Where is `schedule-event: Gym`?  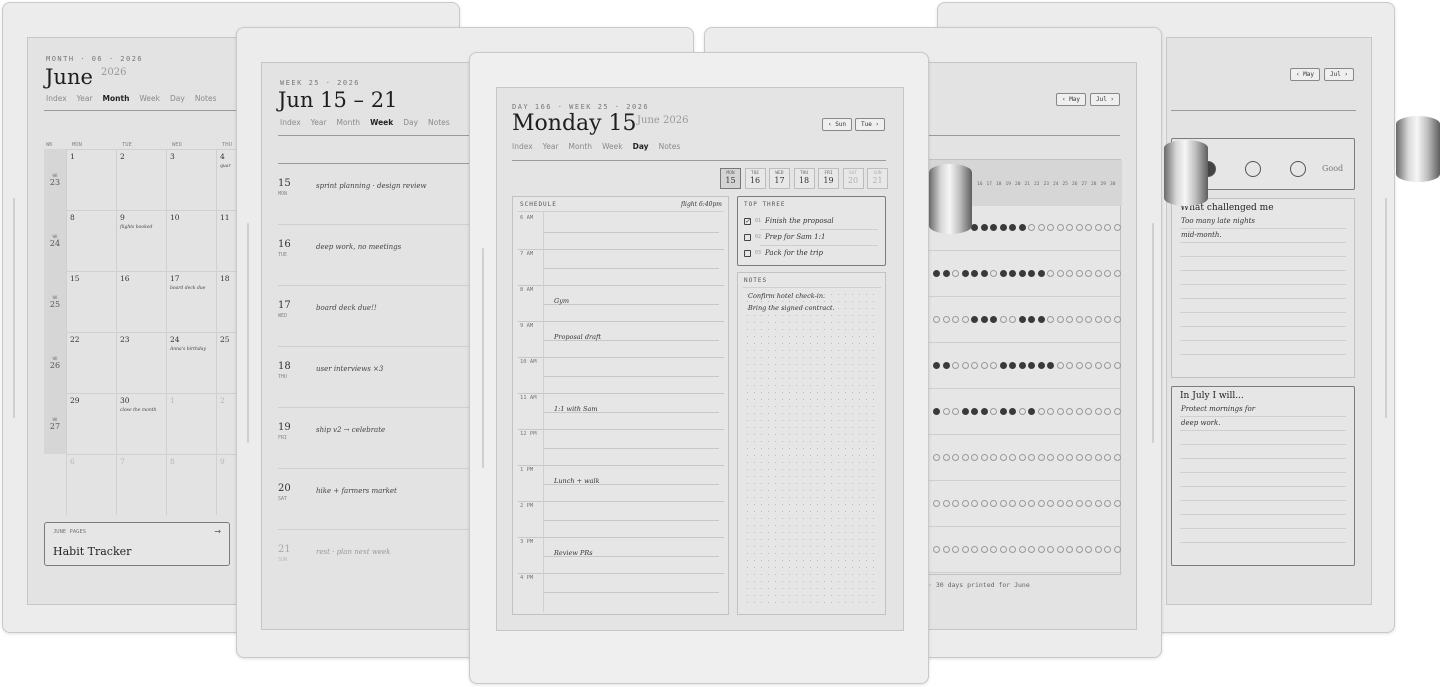 schedule-event: Gym is located at coordinates (561, 301).